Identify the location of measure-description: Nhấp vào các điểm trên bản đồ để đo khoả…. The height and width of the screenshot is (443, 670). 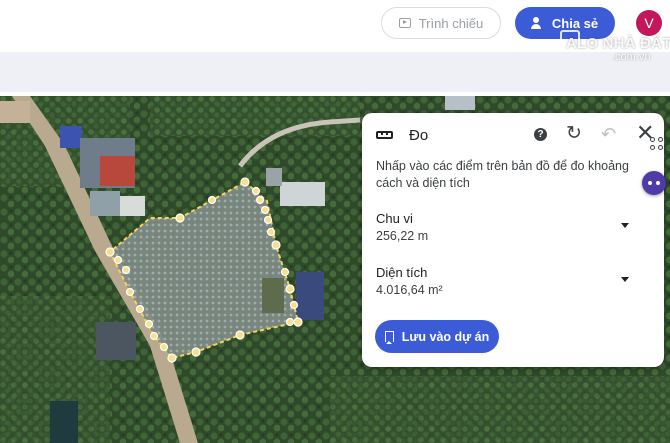
(502, 174).